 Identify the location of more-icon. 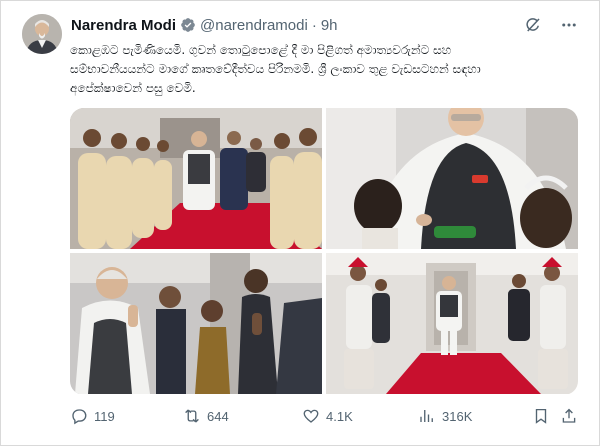
(569, 25).